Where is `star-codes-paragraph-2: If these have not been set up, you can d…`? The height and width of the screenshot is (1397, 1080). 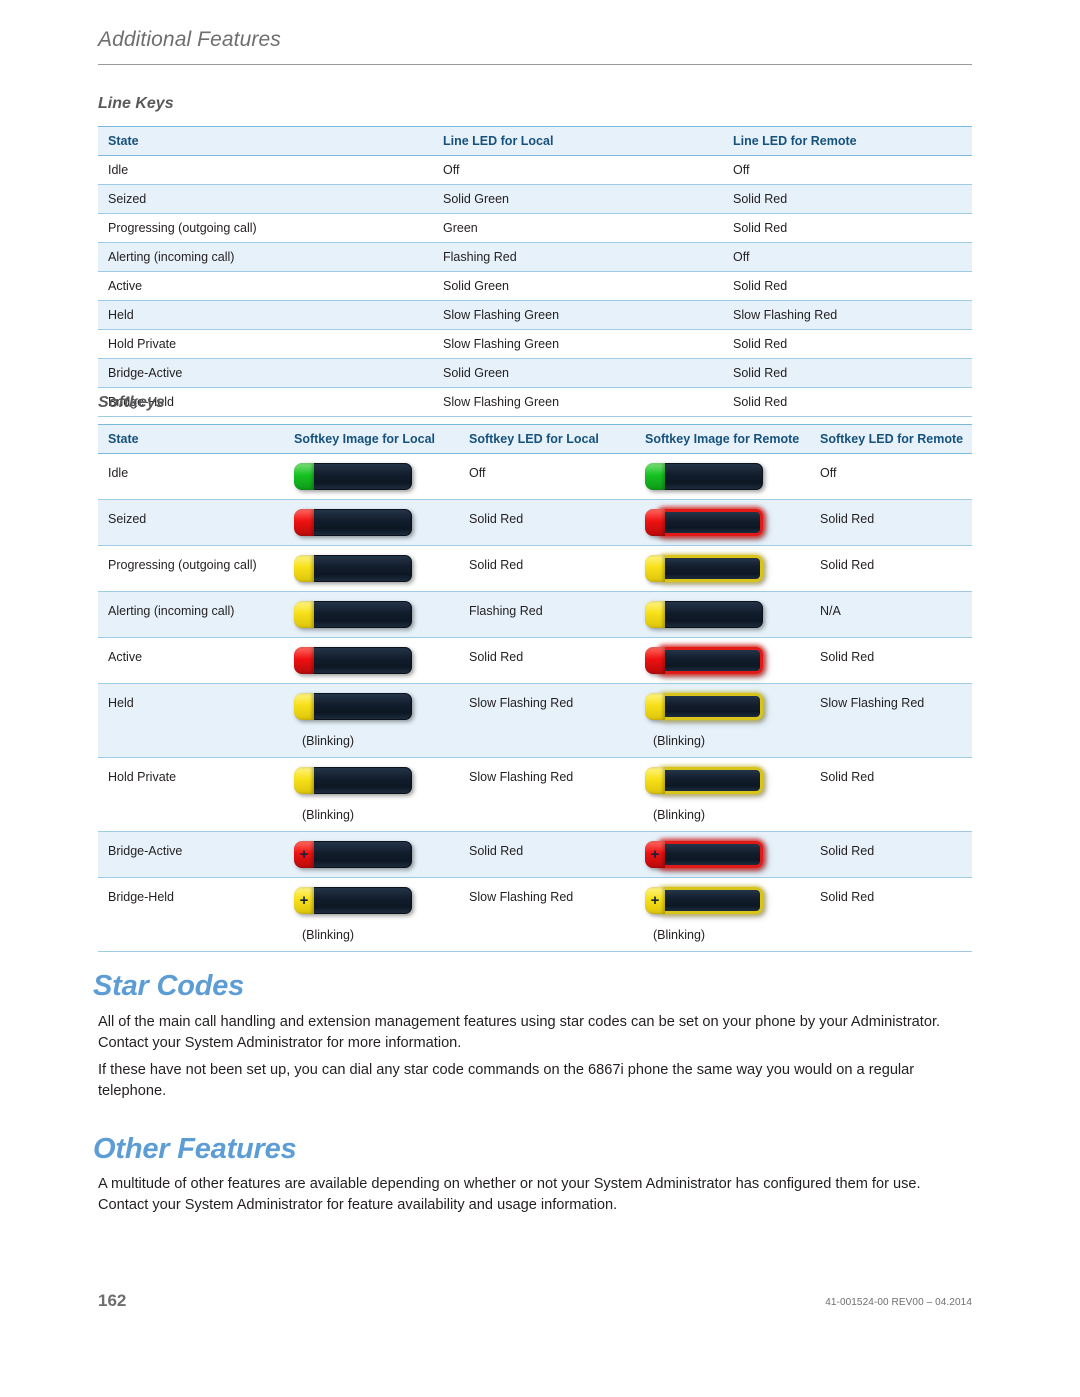 star-codes-paragraph-2: If these have not been set up, you can d… is located at coordinates (506, 1081).